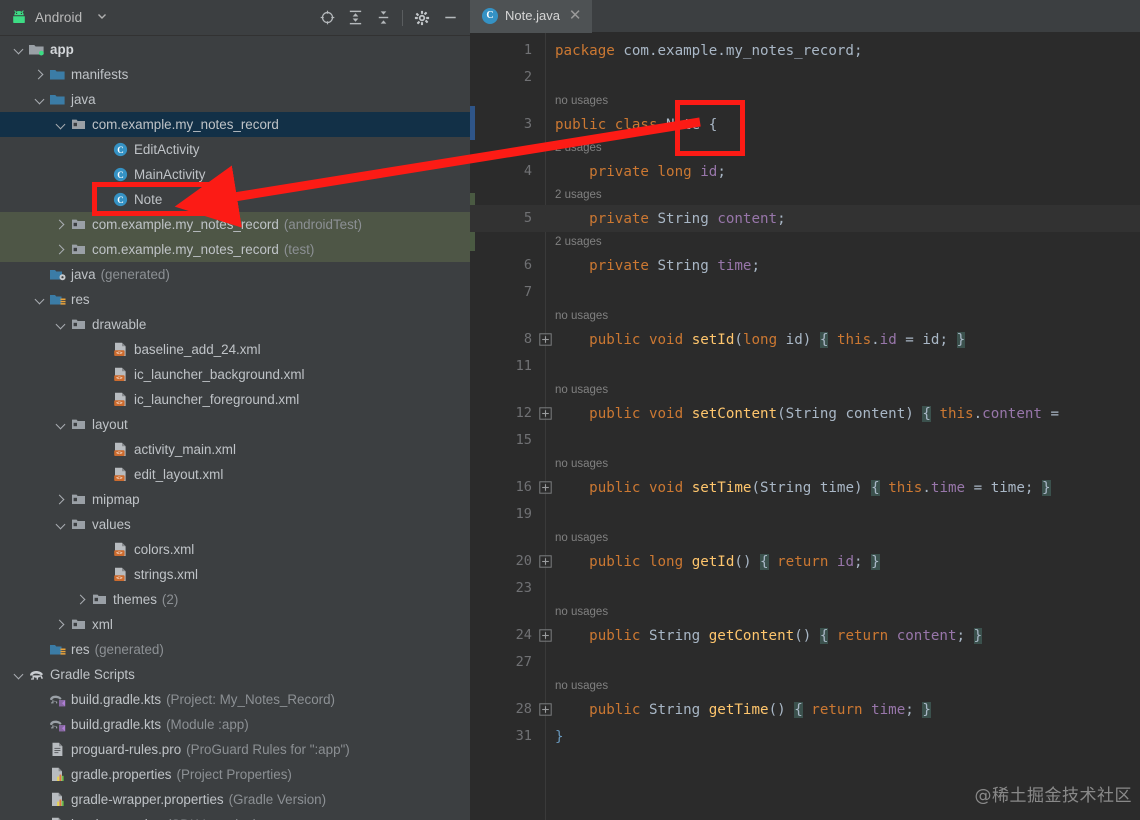  I want to click on line-number: 31, so click(501, 736).